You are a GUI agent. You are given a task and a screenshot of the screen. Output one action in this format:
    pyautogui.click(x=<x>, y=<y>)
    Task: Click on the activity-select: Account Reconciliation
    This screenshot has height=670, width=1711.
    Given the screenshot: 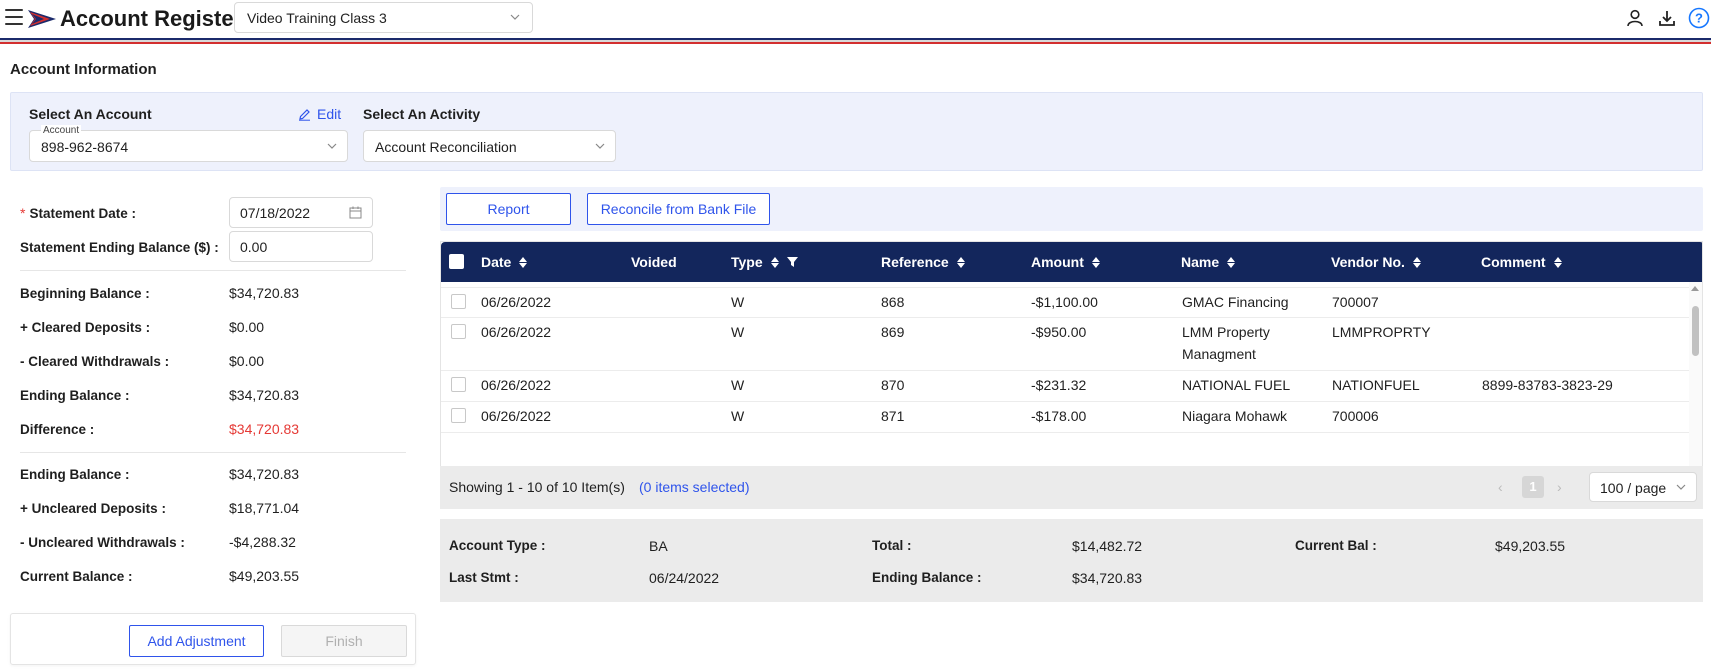 What is the action you would take?
    pyautogui.click(x=489, y=146)
    